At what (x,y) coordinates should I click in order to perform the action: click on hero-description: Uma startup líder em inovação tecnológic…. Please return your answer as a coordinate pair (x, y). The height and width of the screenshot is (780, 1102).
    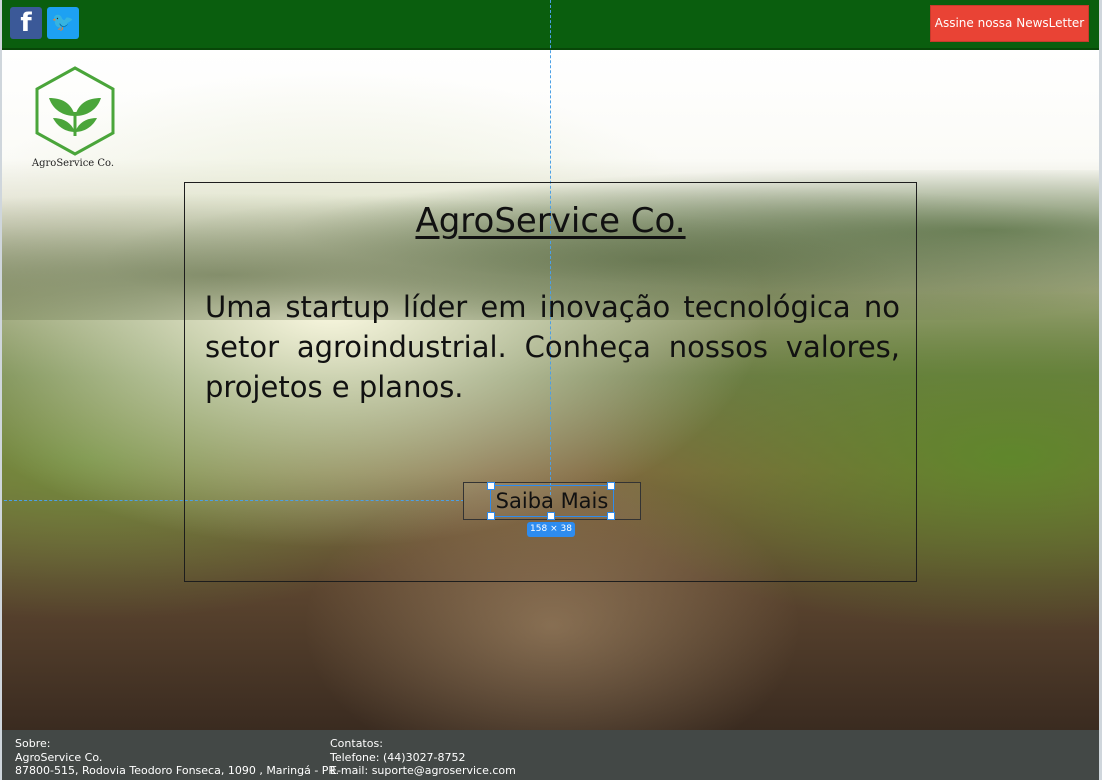
    Looking at the image, I should click on (552, 347).